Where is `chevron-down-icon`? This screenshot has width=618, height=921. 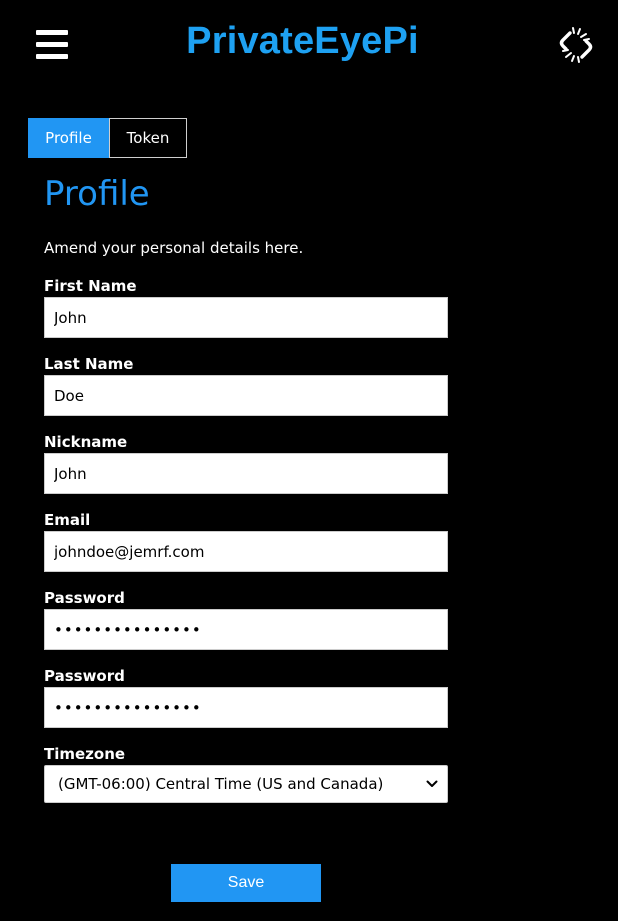 chevron-down-icon is located at coordinates (432, 784).